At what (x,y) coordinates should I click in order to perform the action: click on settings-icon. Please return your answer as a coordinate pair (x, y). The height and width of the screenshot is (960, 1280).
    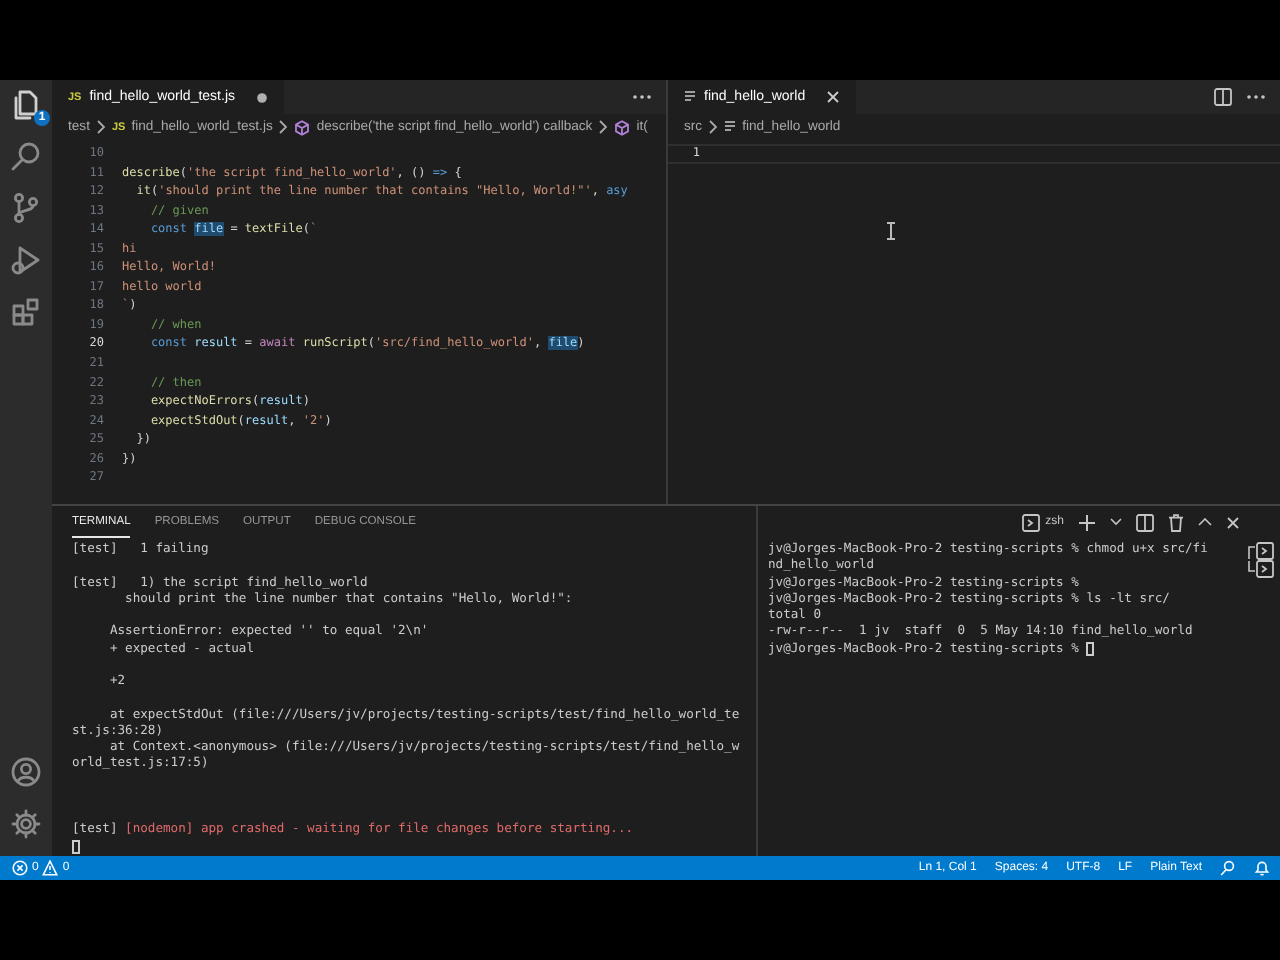
    Looking at the image, I should click on (26, 824).